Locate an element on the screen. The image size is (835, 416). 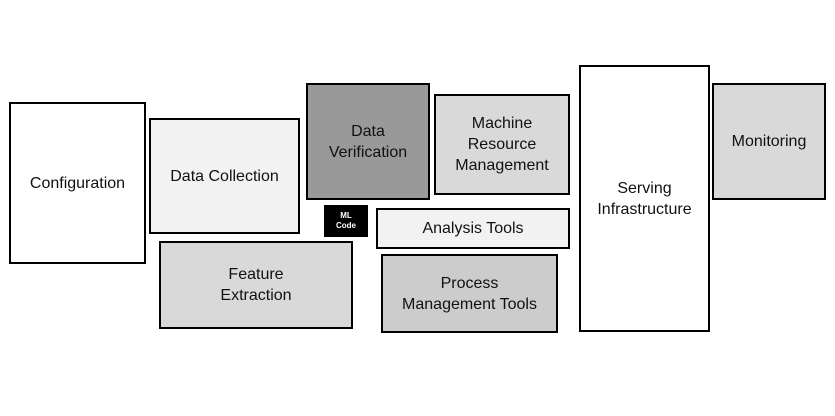
ml-code-box: ML Code is located at coordinates (346, 221).